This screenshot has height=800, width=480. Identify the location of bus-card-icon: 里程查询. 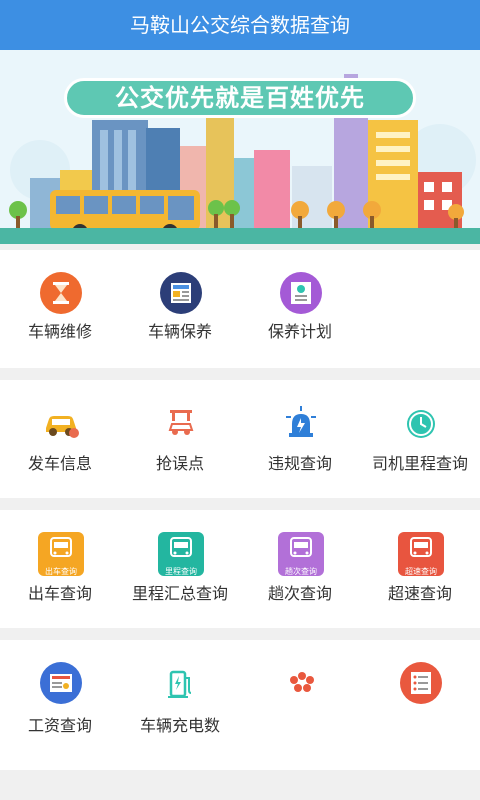
(181, 554).